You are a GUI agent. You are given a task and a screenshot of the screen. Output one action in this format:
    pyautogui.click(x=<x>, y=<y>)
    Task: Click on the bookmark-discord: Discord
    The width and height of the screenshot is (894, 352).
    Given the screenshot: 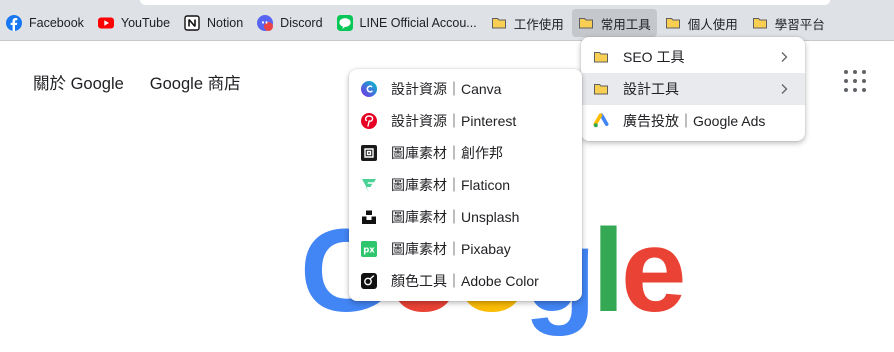 What is the action you would take?
    pyautogui.click(x=289, y=23)
    